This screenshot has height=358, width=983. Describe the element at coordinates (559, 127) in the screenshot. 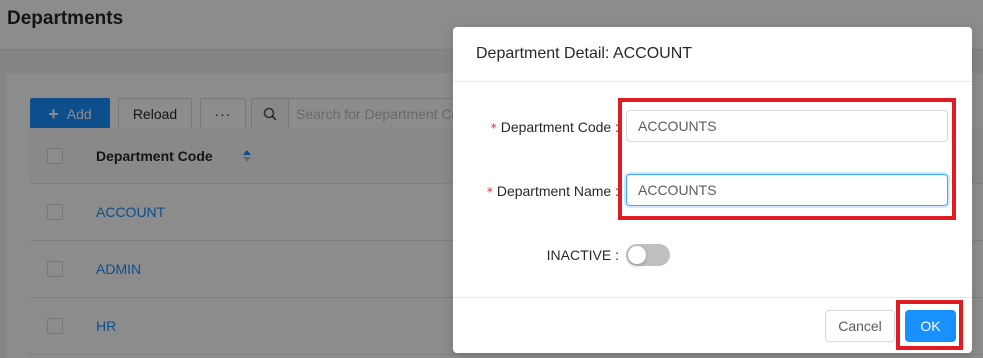

I see `department-code-label-text: Department Code :` at that location.